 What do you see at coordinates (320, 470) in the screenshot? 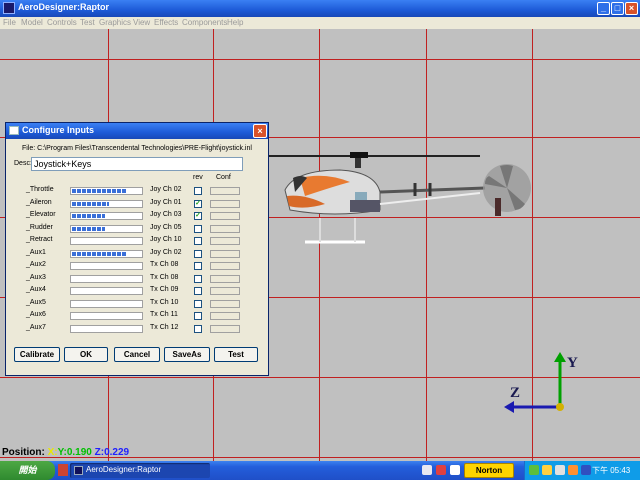
I see `taskbar: 開始 AeroDesigner:Raptor Norton 下午 05:43` at bounding box center [320, 470].